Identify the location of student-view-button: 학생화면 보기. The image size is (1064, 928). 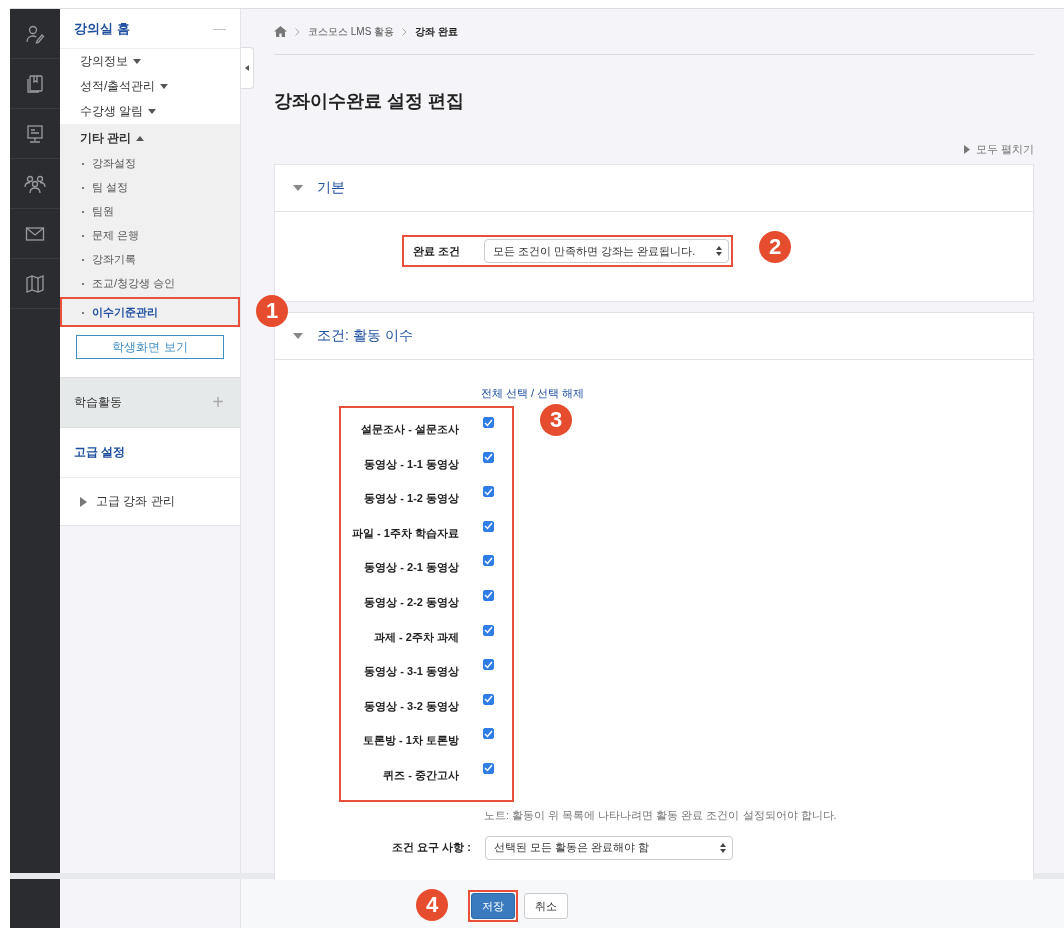
(150, 347).